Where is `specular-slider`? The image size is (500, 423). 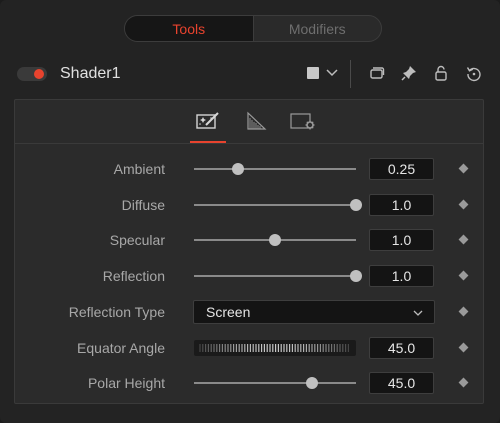 specular-slider is located at coordinates (275, 240).